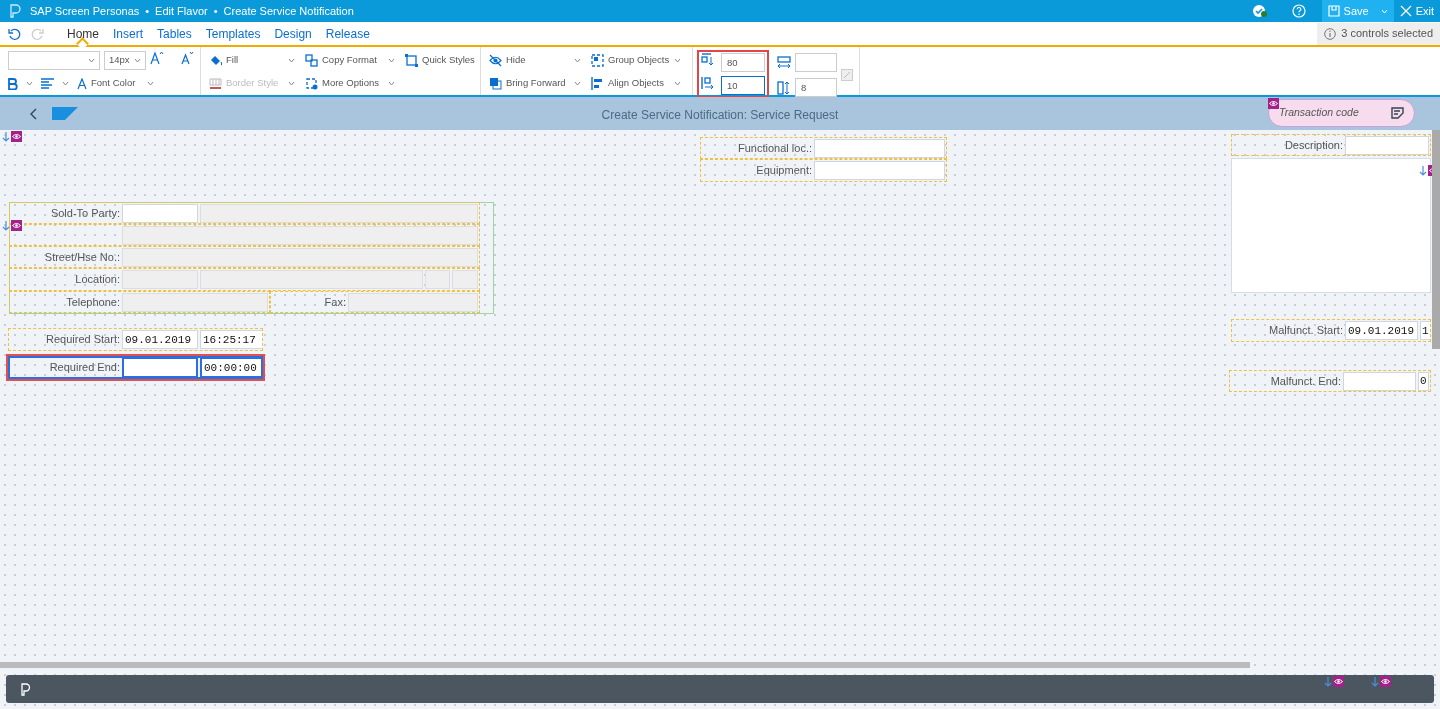 This screenshot has width=1440, height=710. Describe the element at coordinates (231, 339) in the screenshot. I see `input-field: 16:25:17` at that location.